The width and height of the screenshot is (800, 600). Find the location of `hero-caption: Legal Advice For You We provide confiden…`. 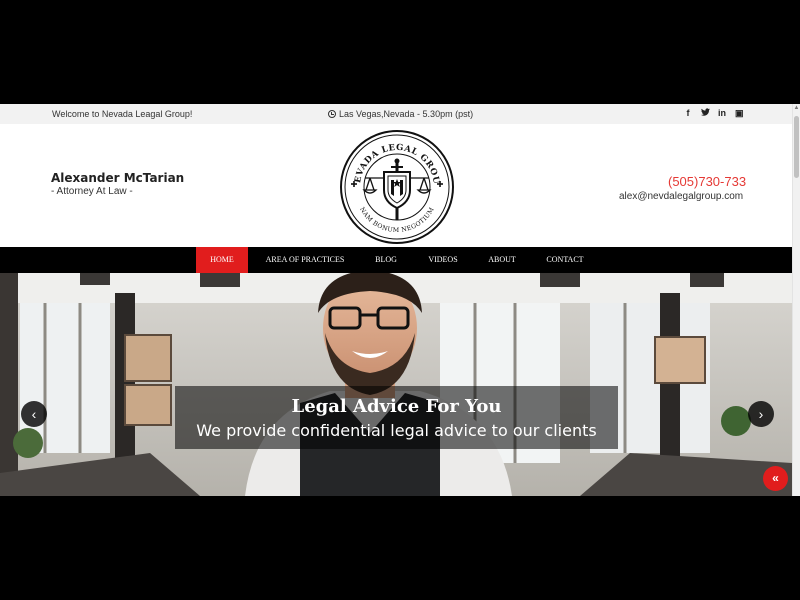

hero-caption: Legal Advice For You We provide confiden… is located at coordinates (396, 417).